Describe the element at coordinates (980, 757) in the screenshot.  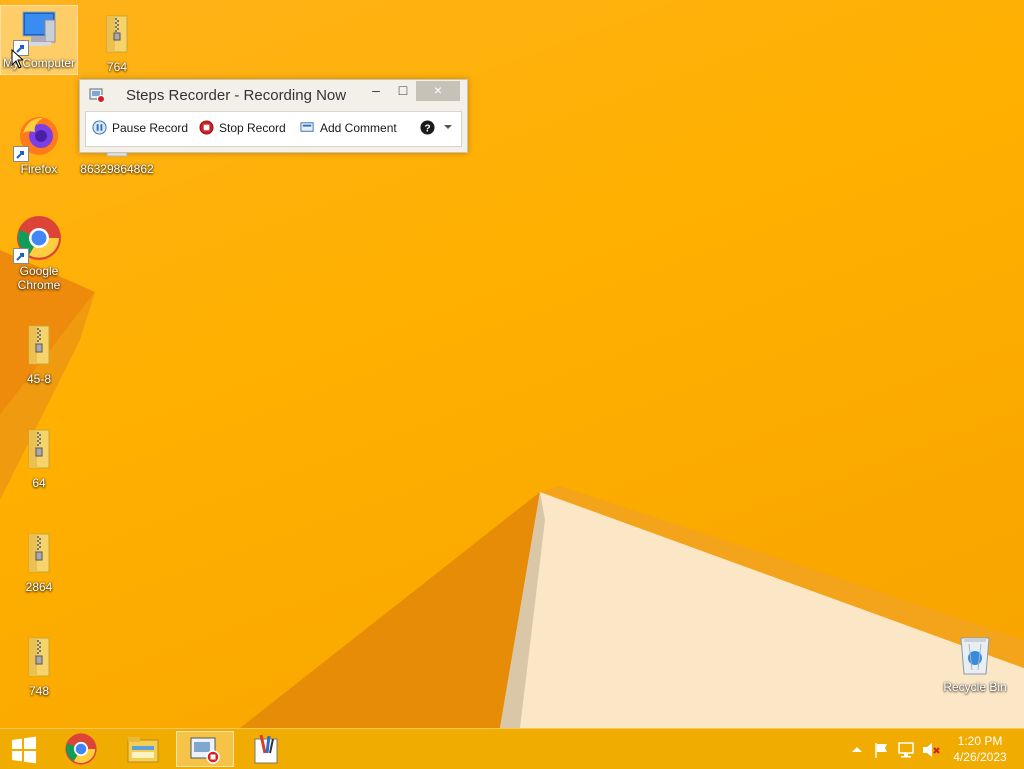
I see `clock-date: 4/26/2023` at that location.